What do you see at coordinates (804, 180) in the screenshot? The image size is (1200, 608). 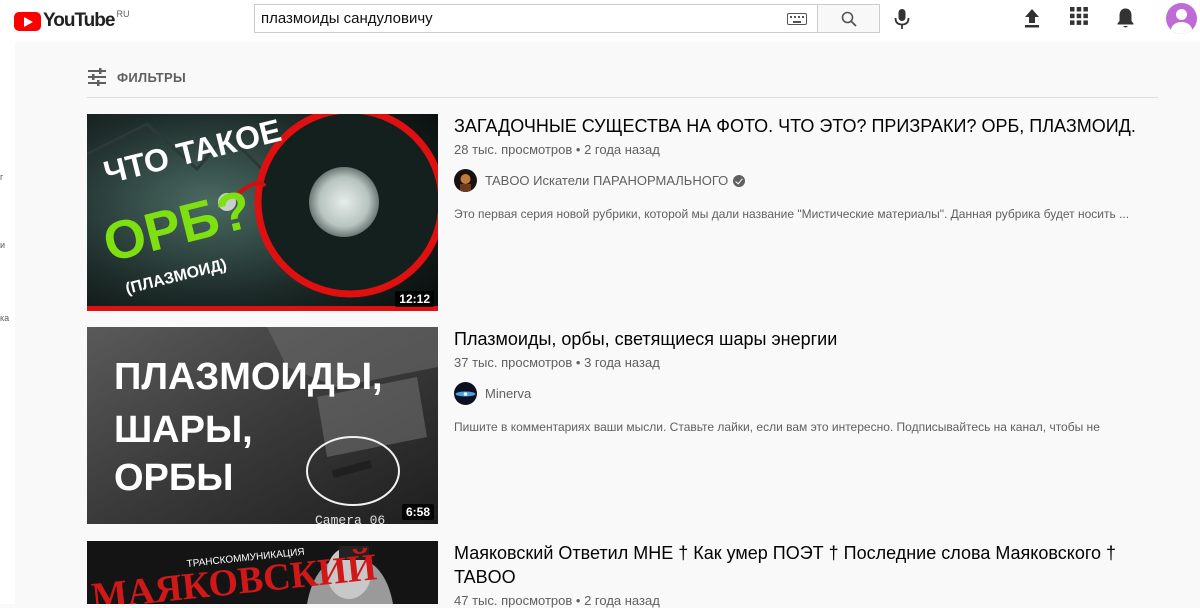 I see `channel-row: TABOO Искатели ПАРАНОРМАЛЬНОГО` at bounding box center [804, 180].